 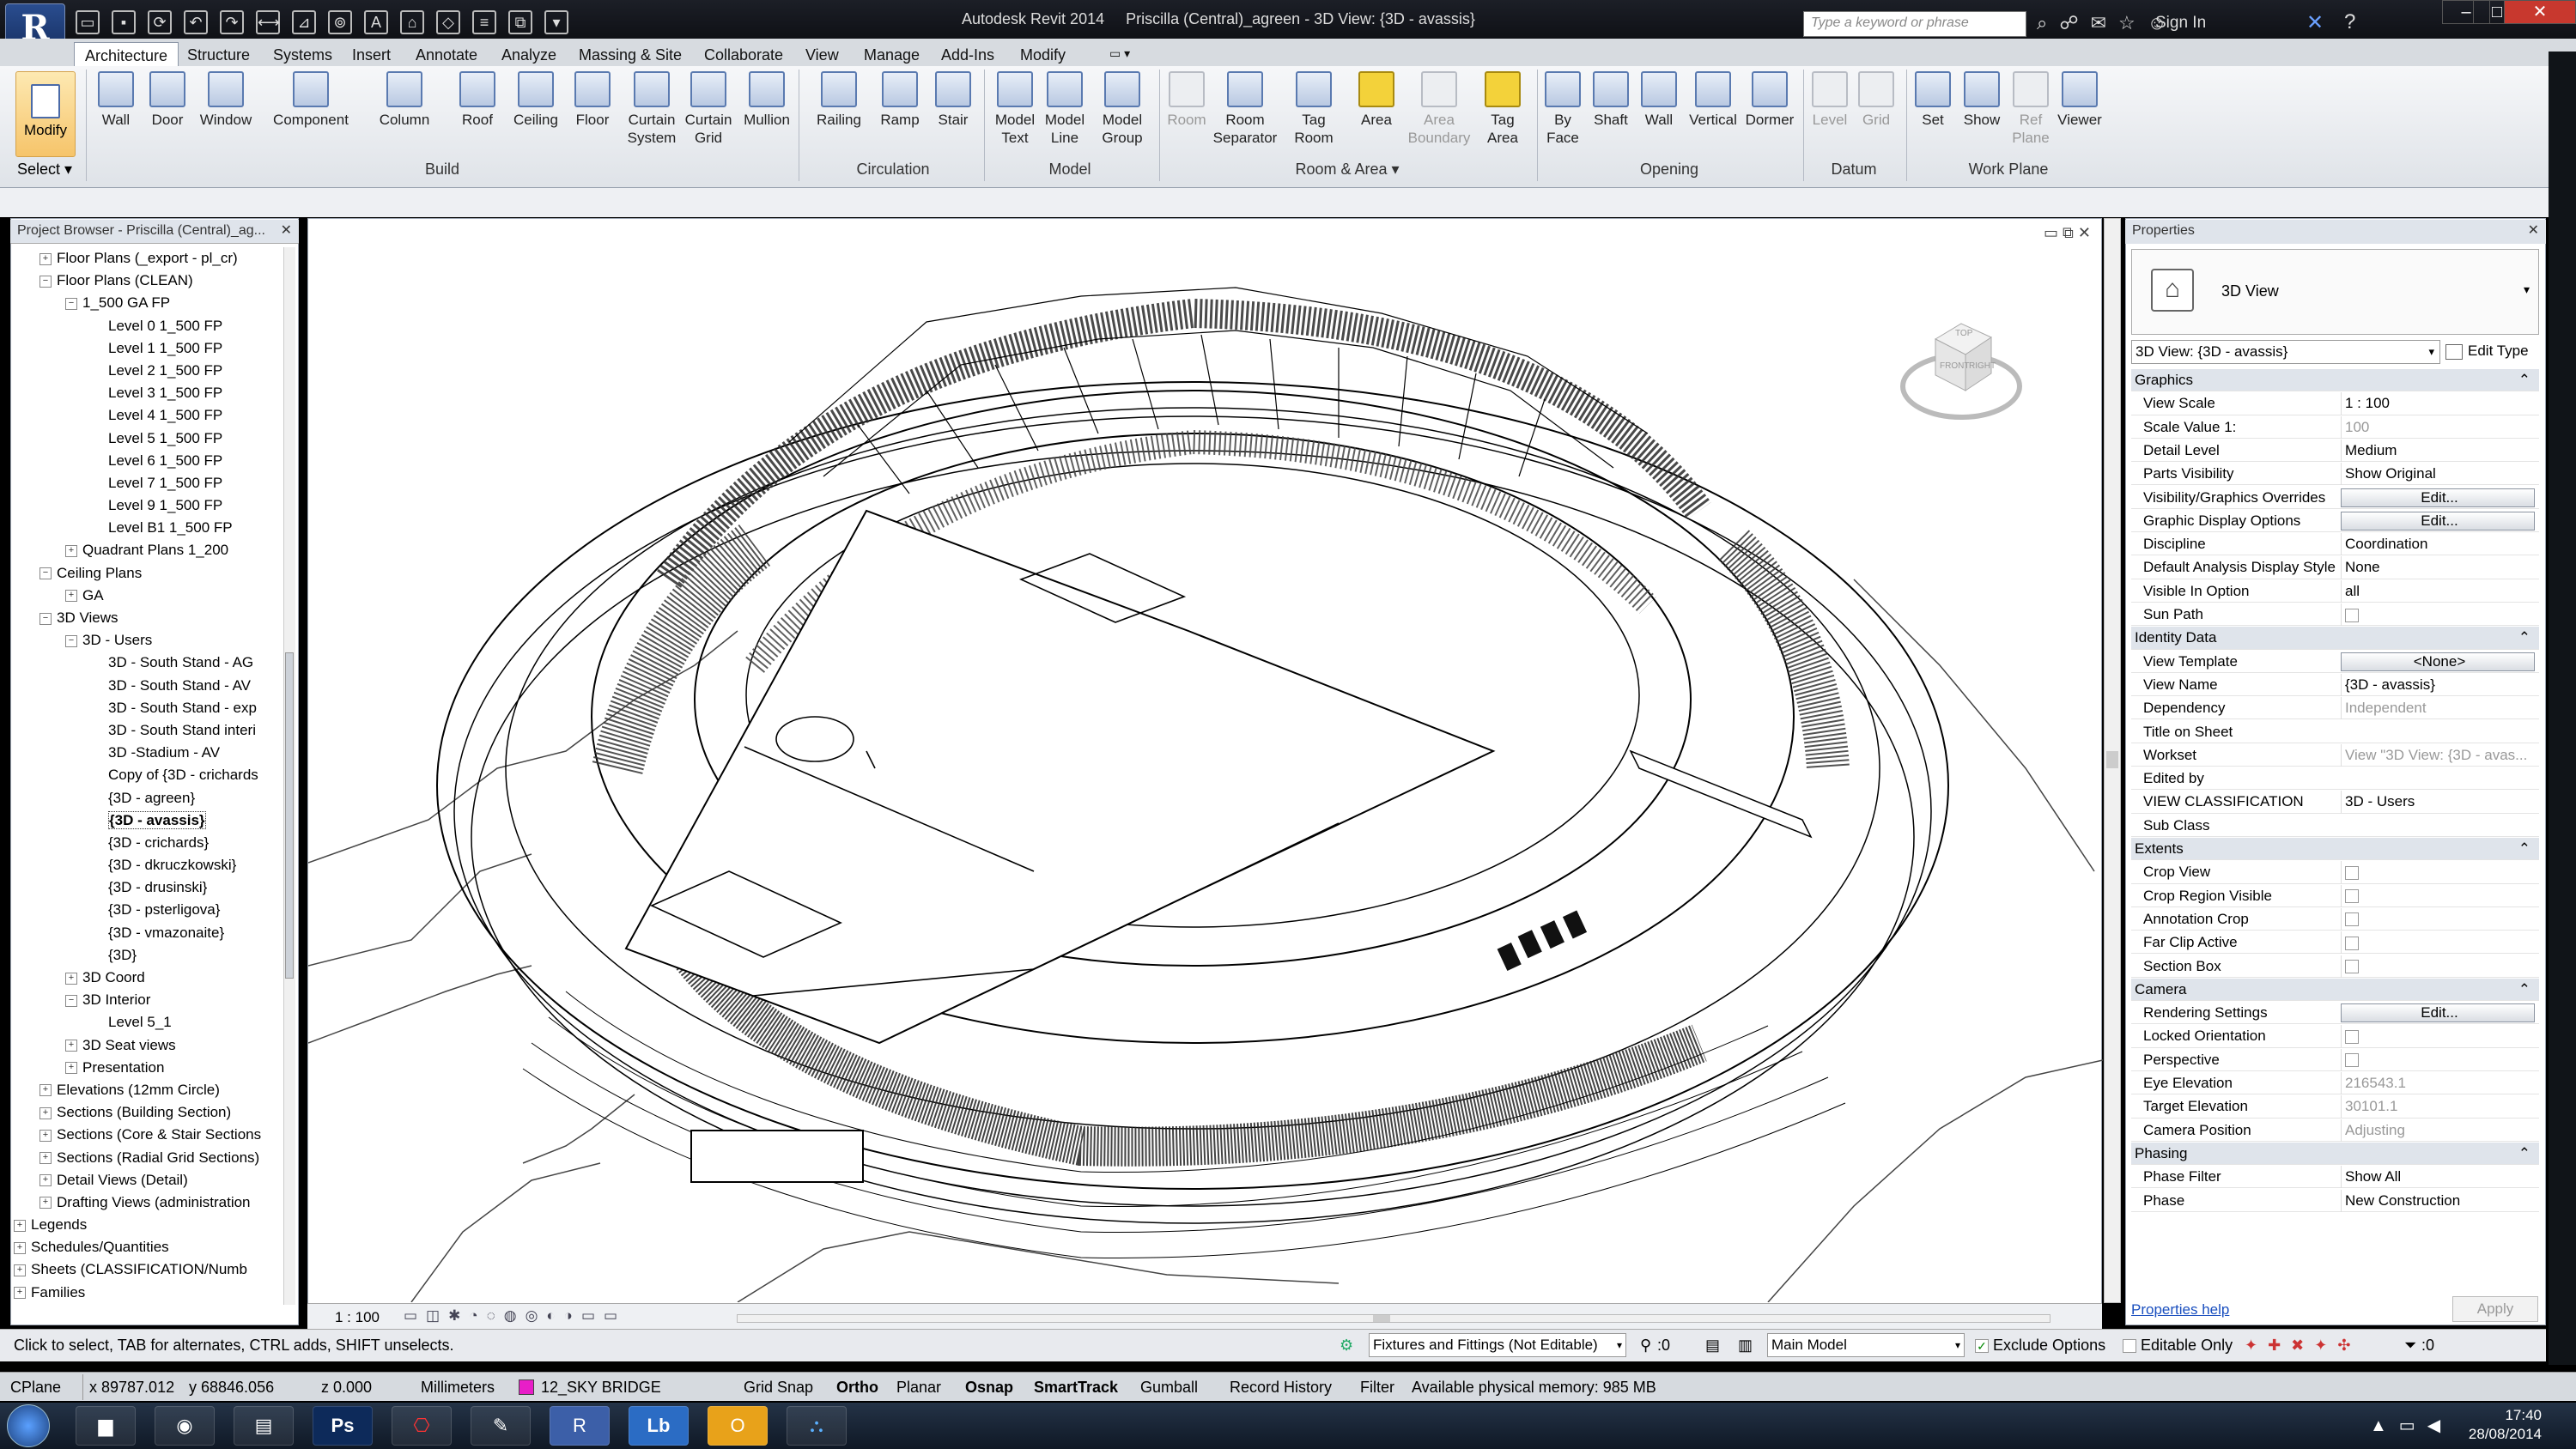 I want to click on property-group-header: Phasing ⌃, so click(x=2335, y=1154).